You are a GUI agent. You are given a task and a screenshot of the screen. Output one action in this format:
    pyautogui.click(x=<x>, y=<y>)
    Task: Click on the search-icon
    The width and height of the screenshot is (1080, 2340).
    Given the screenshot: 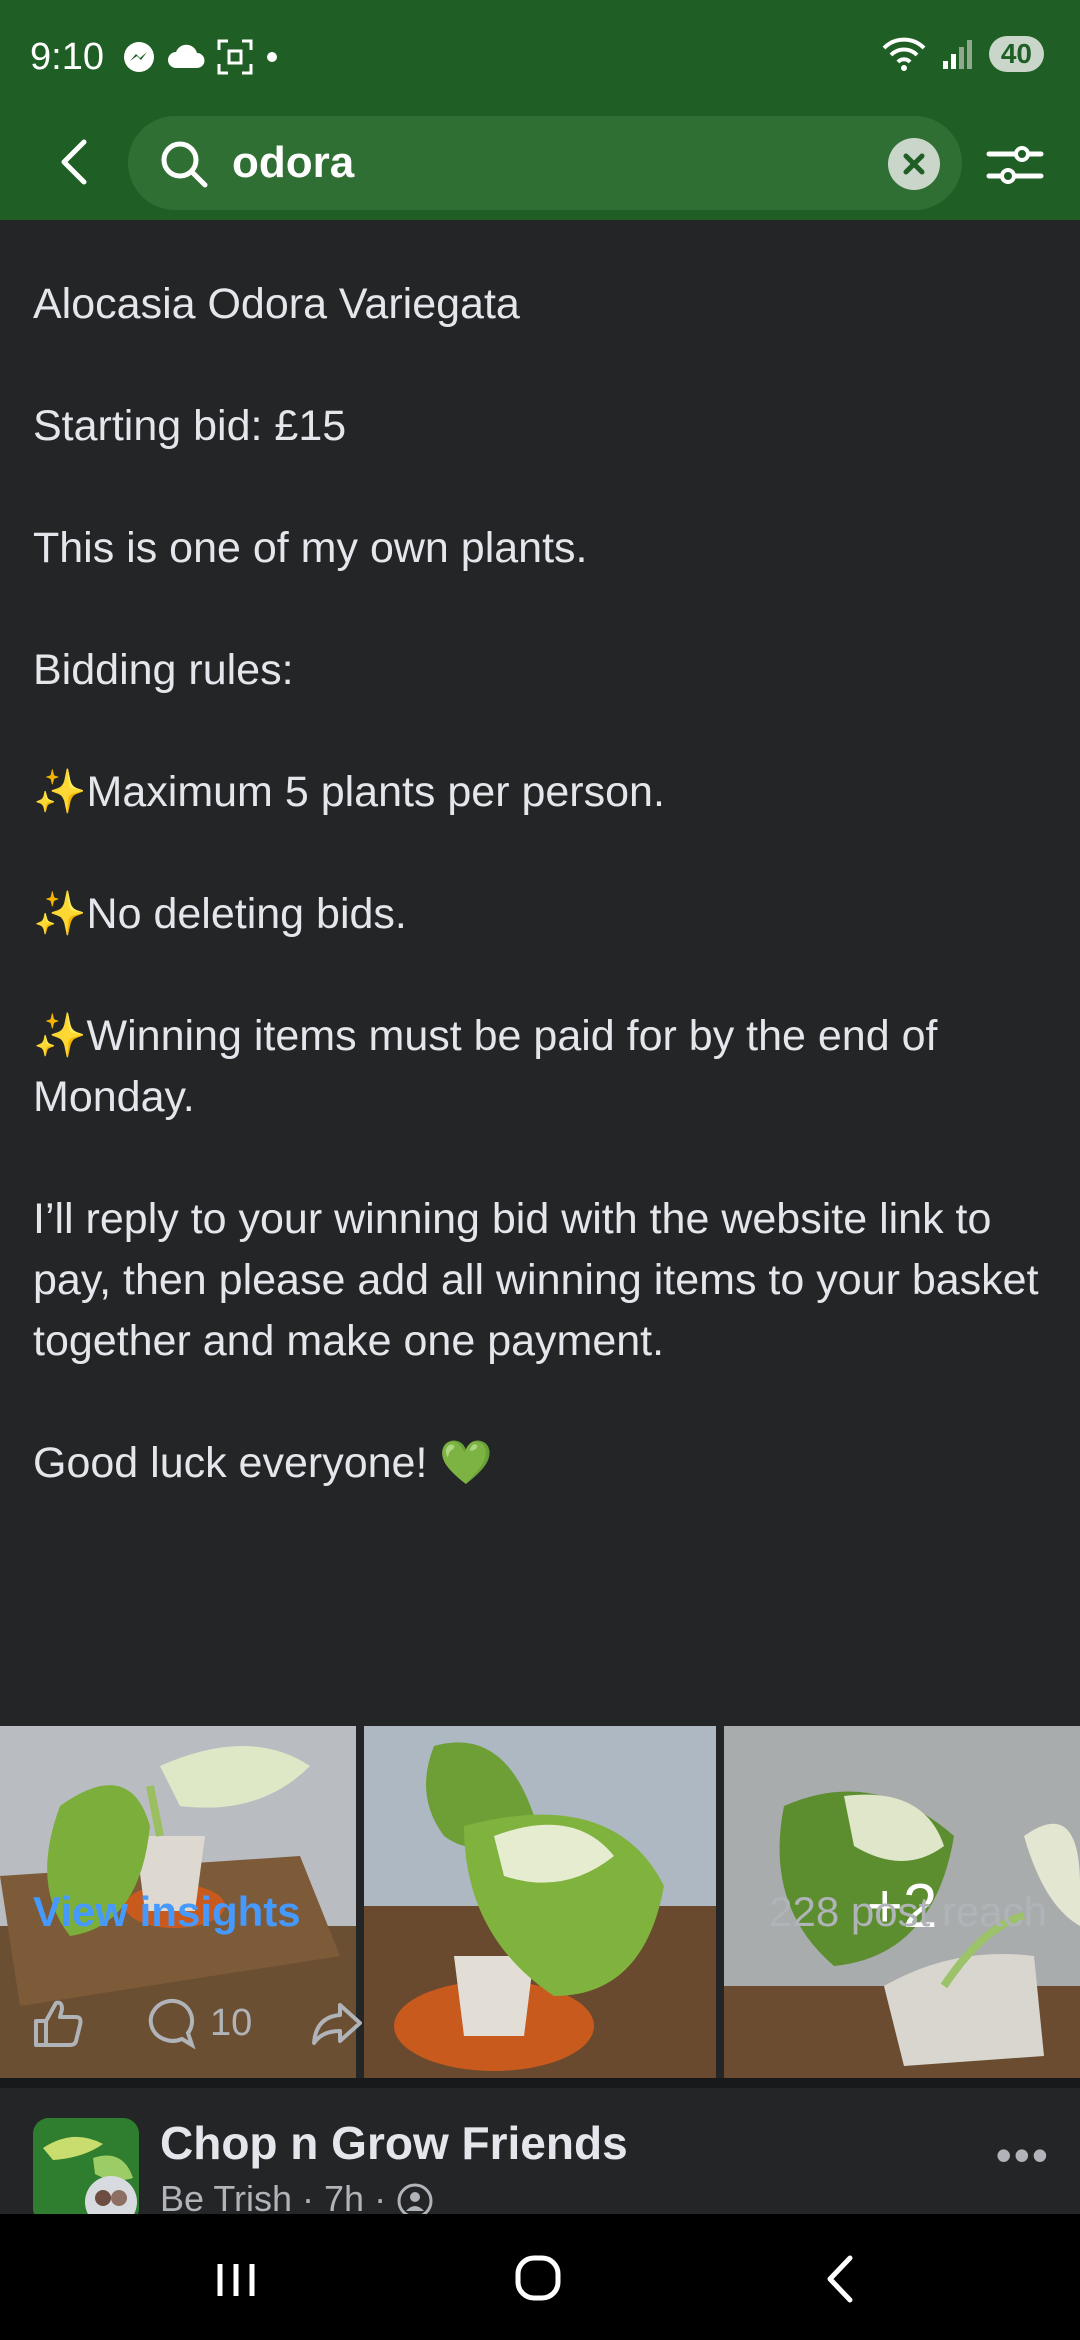 What is the action you would take?
    pyautogui.click(x=184, y=164)
    